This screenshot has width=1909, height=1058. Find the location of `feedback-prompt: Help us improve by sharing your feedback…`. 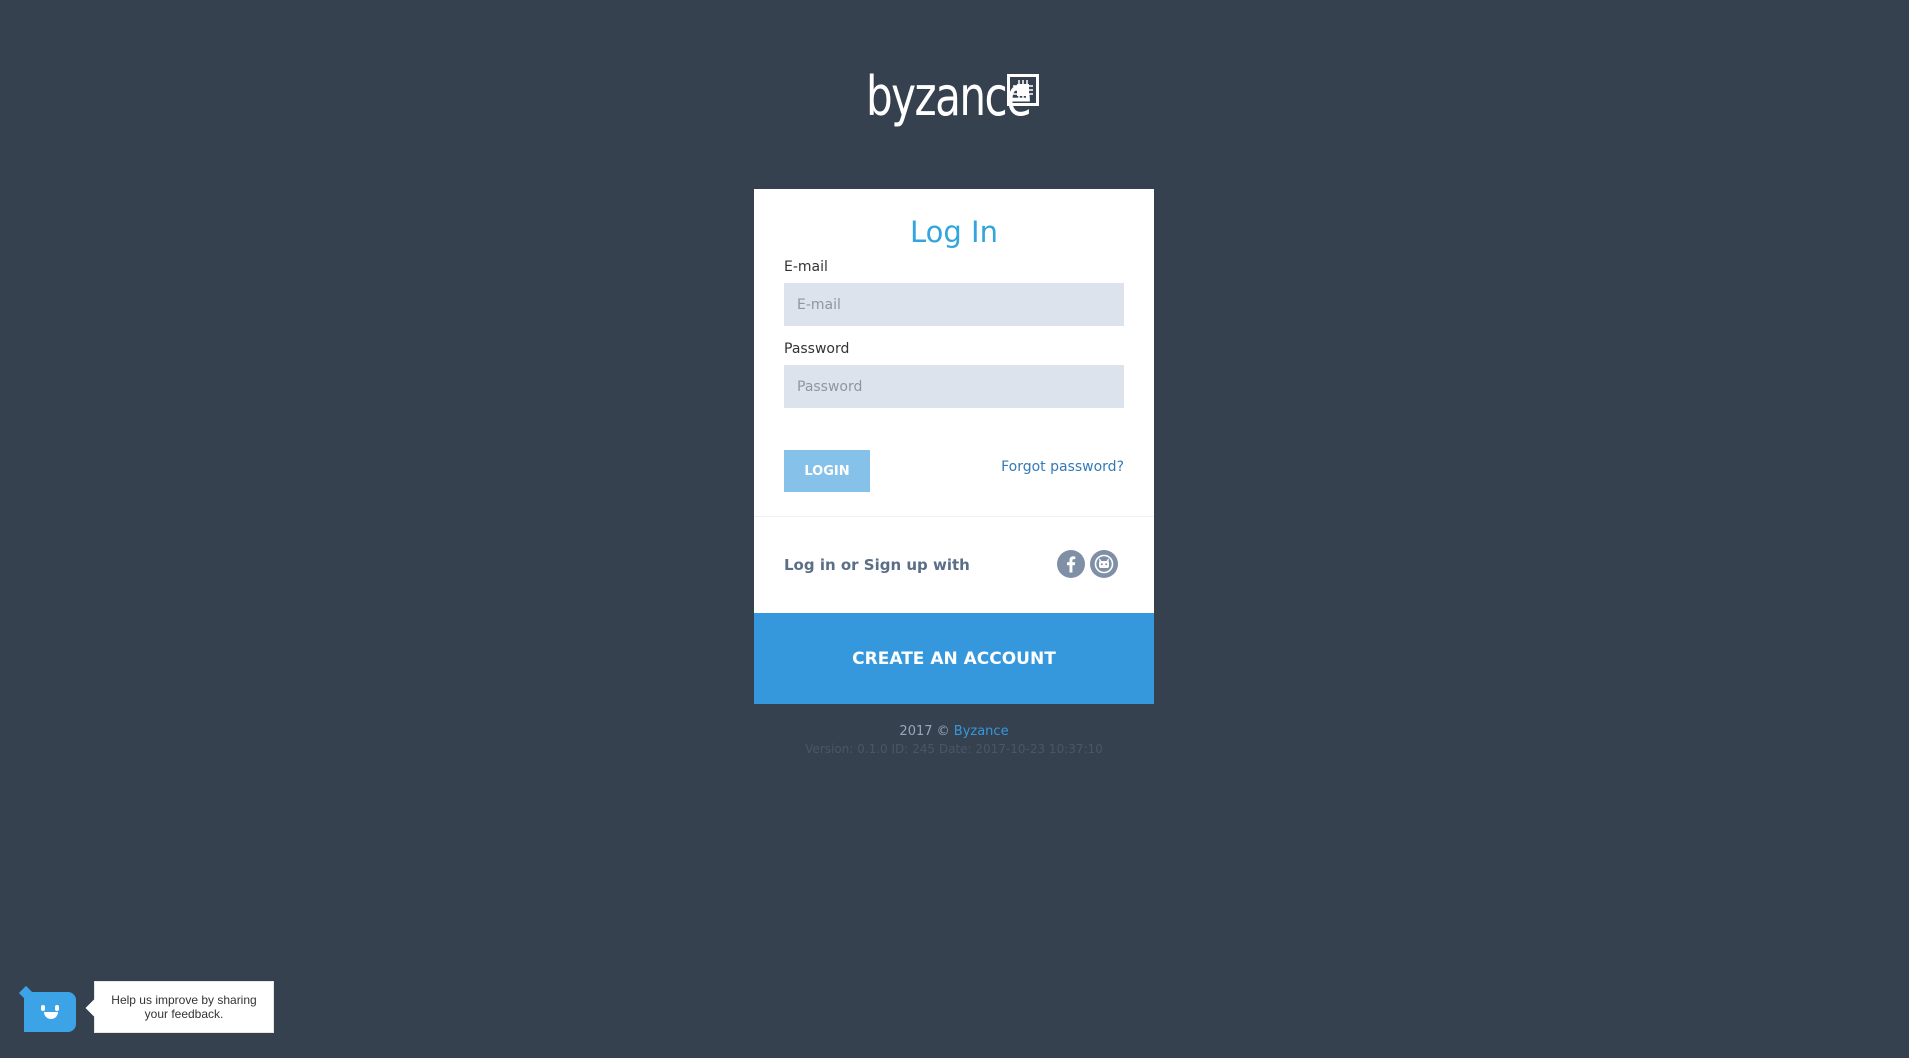

feedback-prompt: Help us improve by sharing your feedback… is located at coordinates (184, 1007).